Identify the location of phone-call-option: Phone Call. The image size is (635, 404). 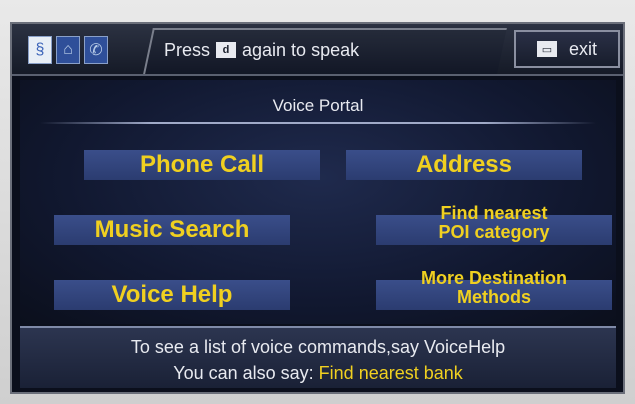
(202, 165).